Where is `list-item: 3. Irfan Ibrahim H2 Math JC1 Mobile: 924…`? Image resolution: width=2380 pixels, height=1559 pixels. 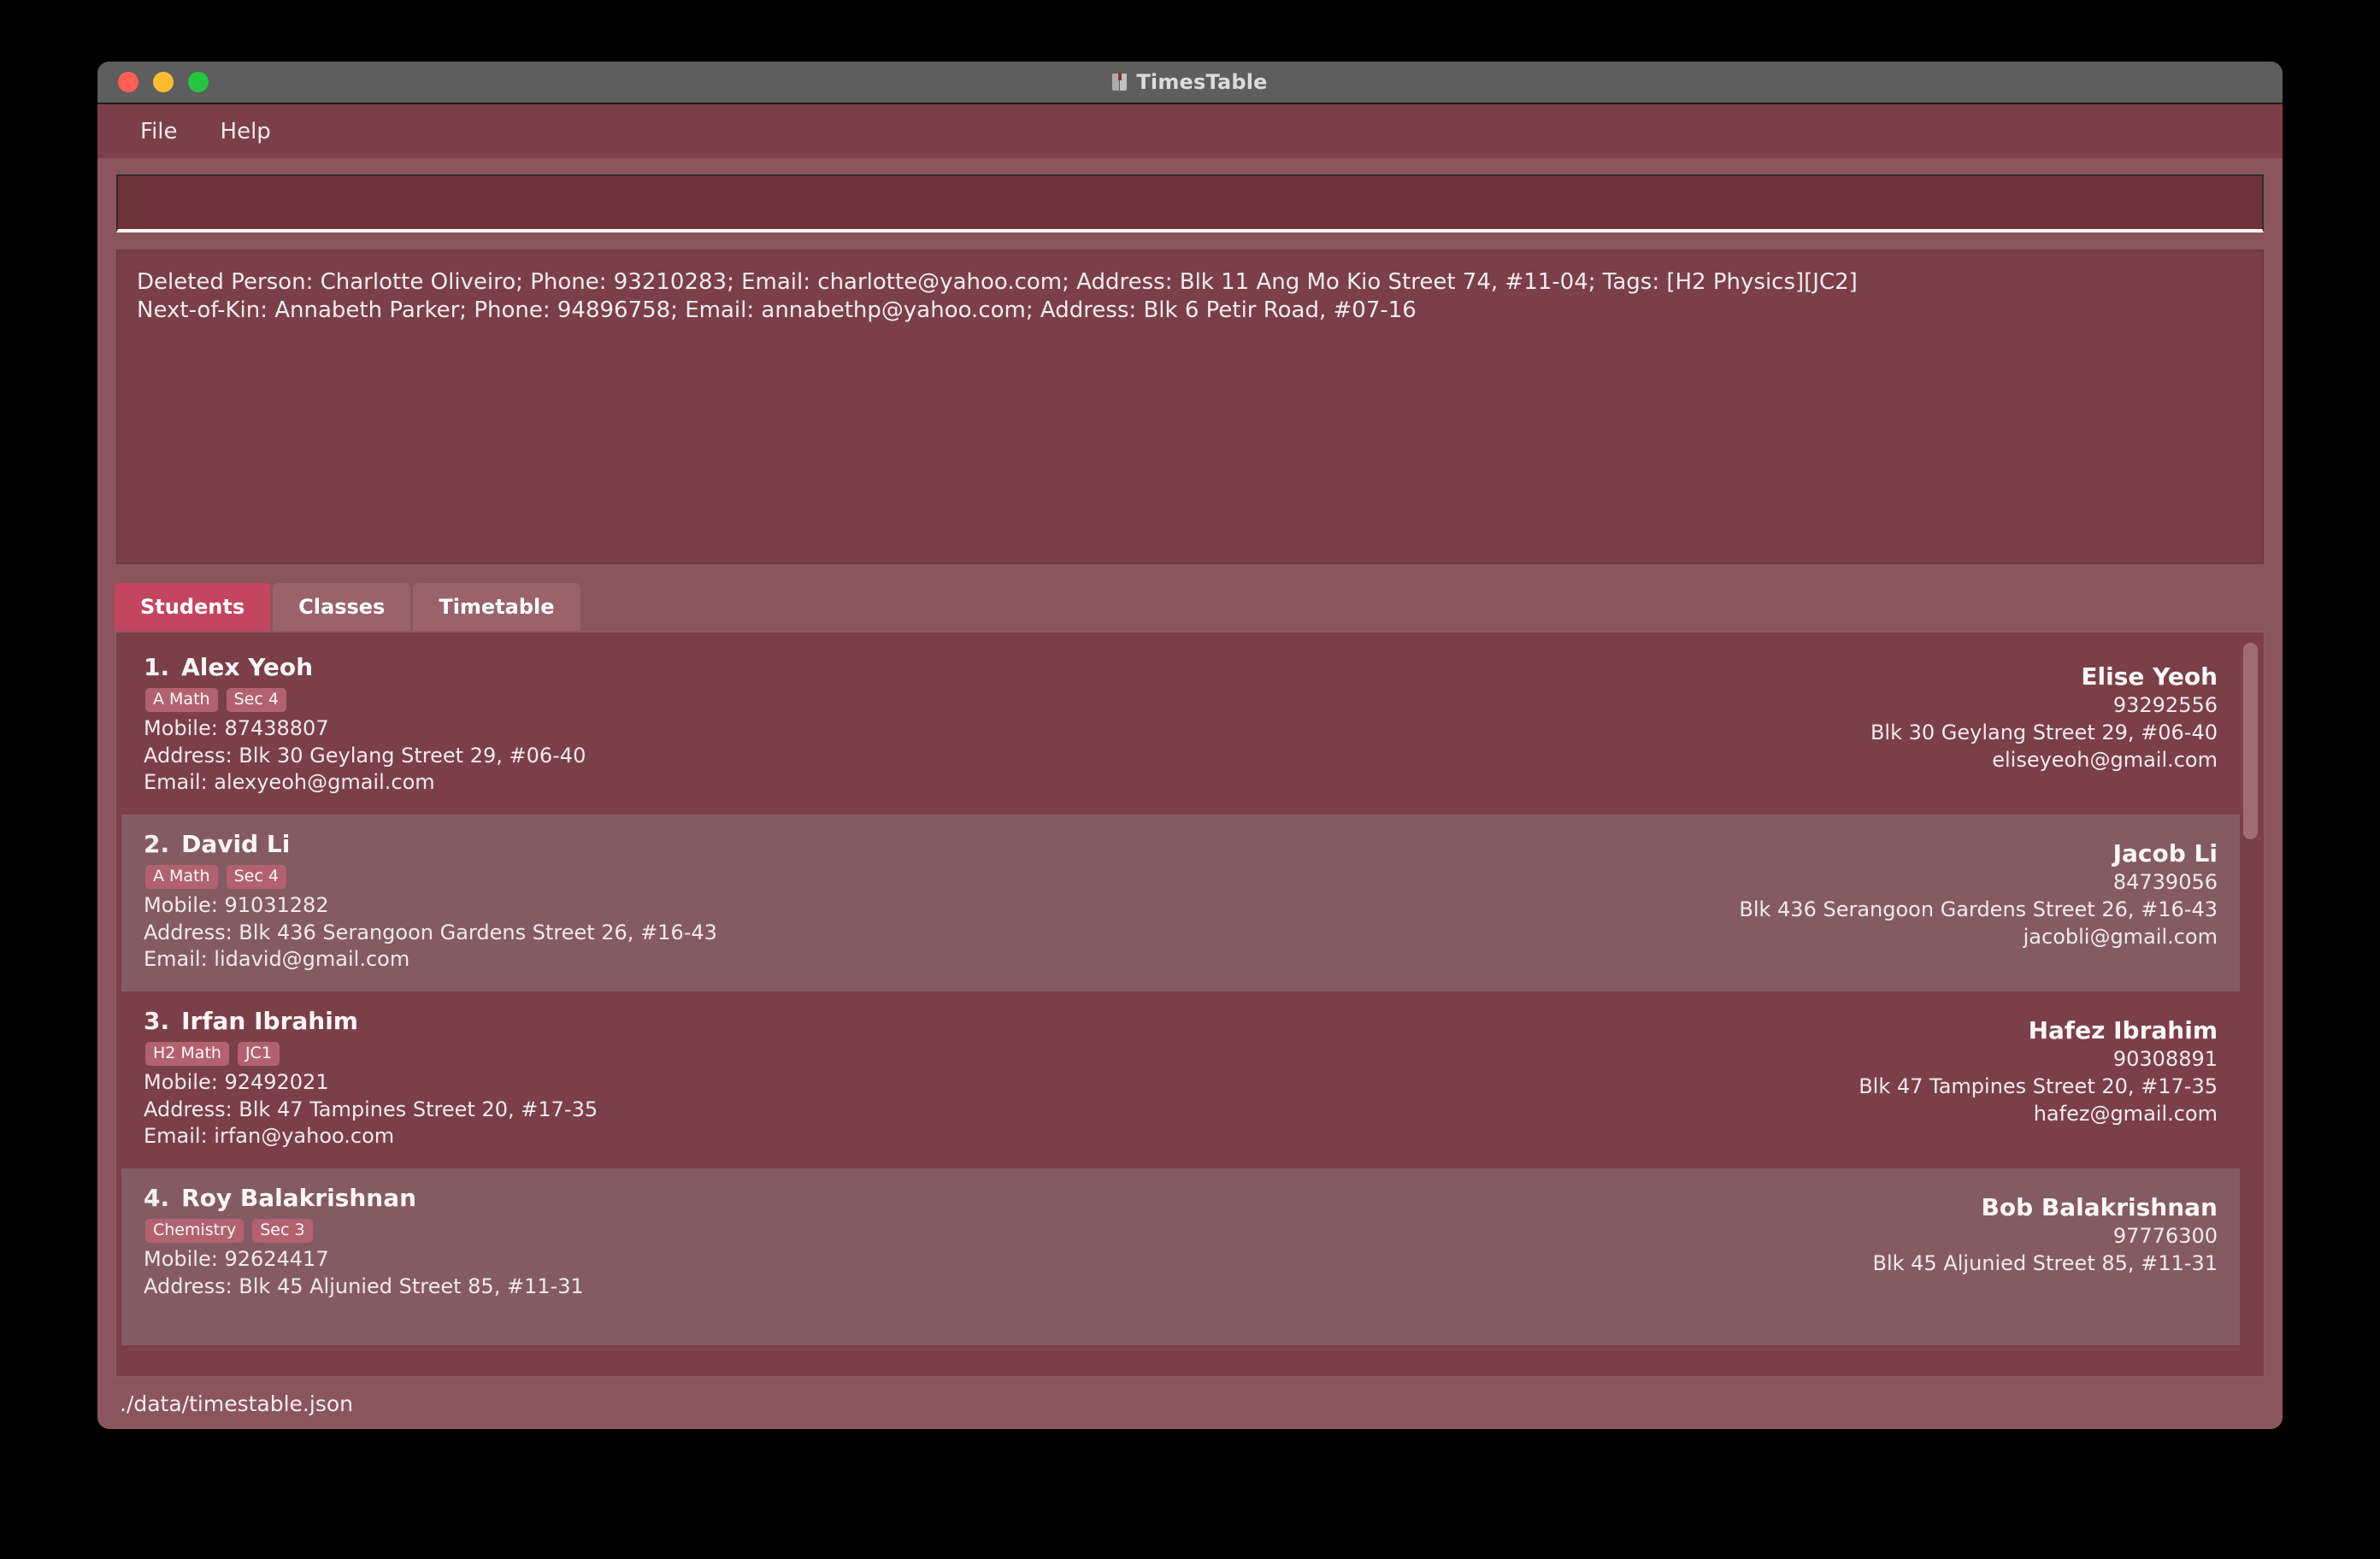
list-item: 3. Irfan Ibrahim H2 Math JC1 Mobile: 924… is located at coordinates (1181, 1079).